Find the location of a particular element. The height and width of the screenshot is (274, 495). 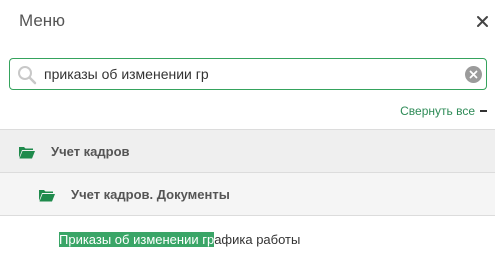

close-icon is located at coordinates (482, 21).